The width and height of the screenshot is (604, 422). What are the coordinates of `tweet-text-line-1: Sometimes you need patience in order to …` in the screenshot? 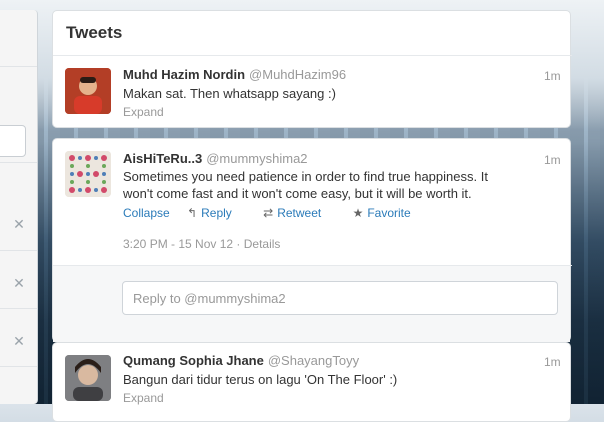 It's located at (305, 176).